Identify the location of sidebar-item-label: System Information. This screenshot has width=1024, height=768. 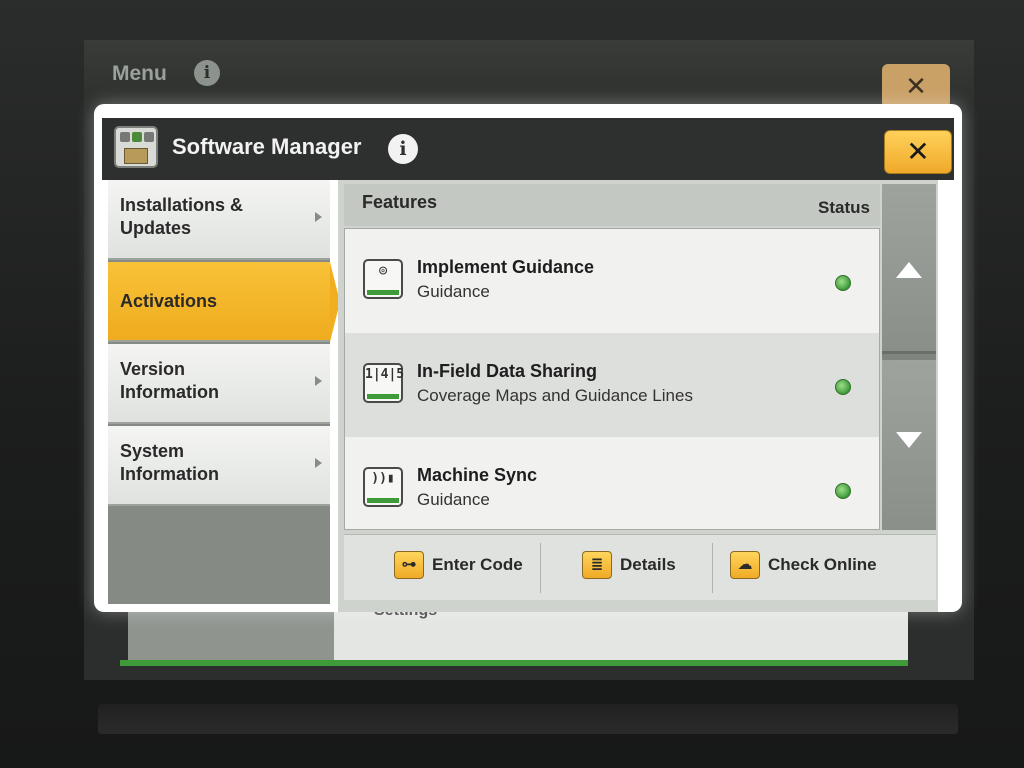
(169, 462).